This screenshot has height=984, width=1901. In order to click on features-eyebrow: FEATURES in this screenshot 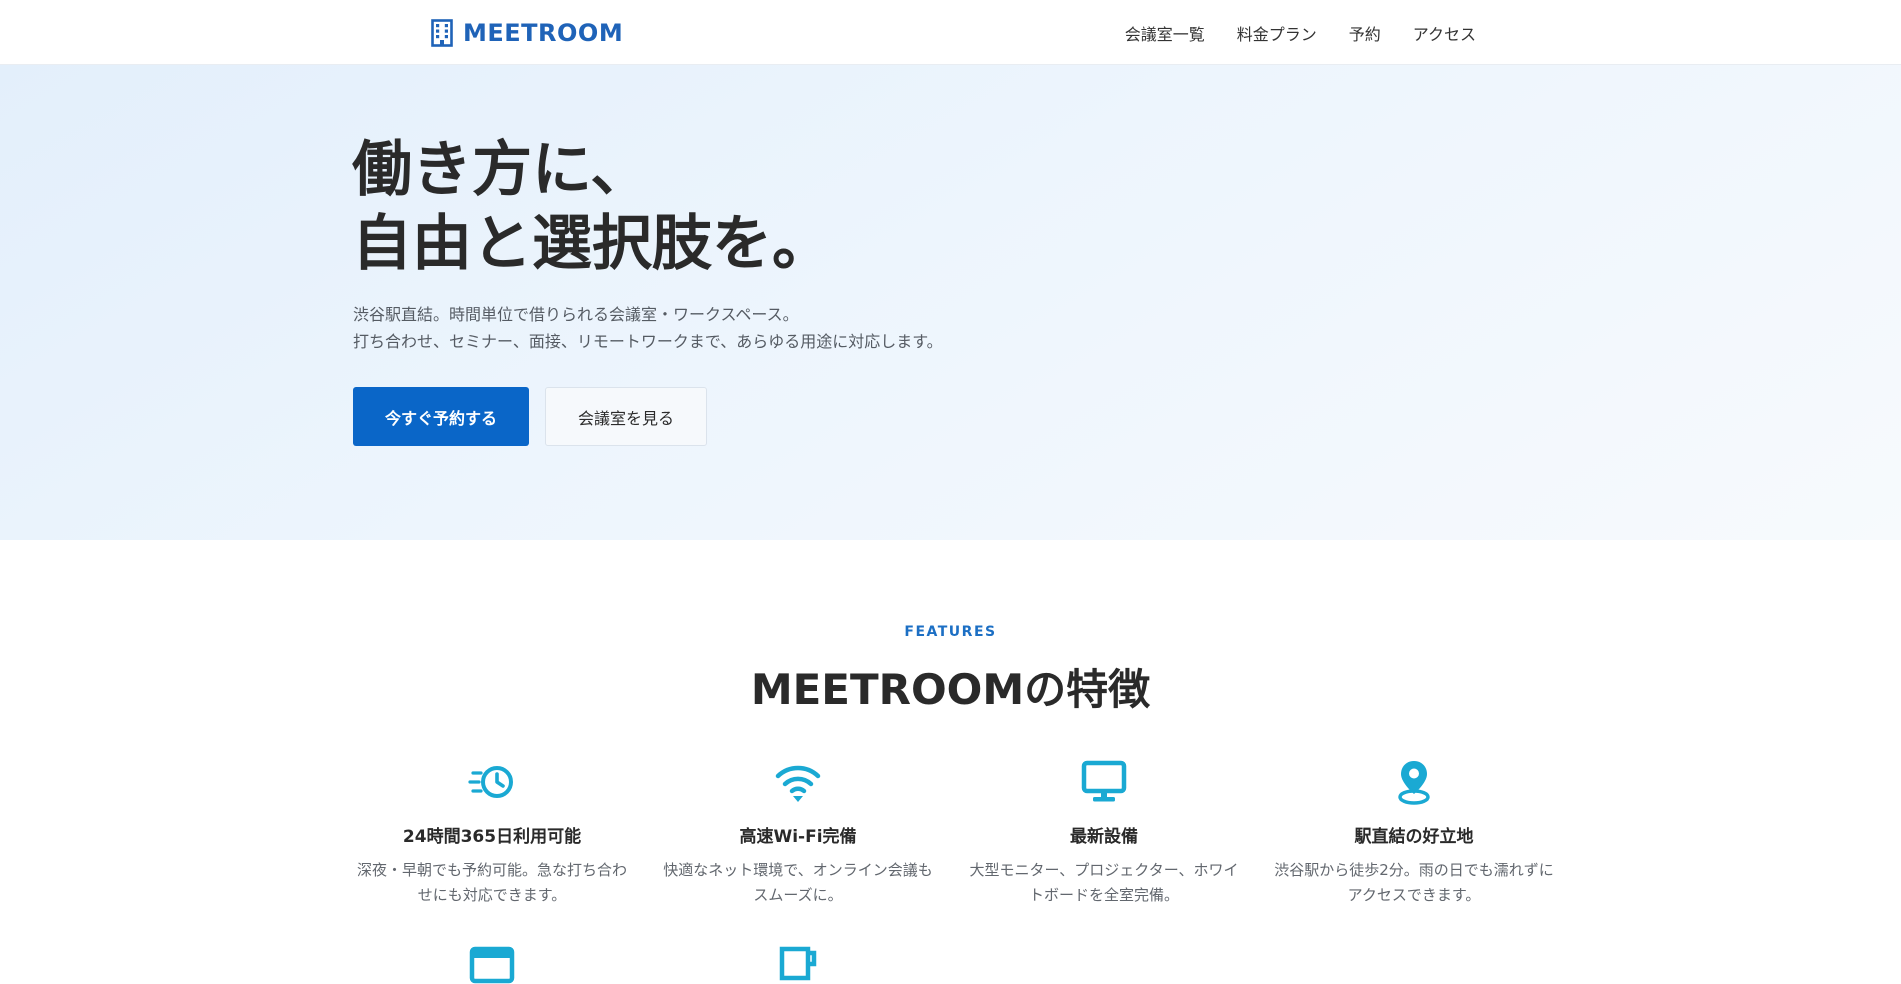, I will do `click(950, 632)`.